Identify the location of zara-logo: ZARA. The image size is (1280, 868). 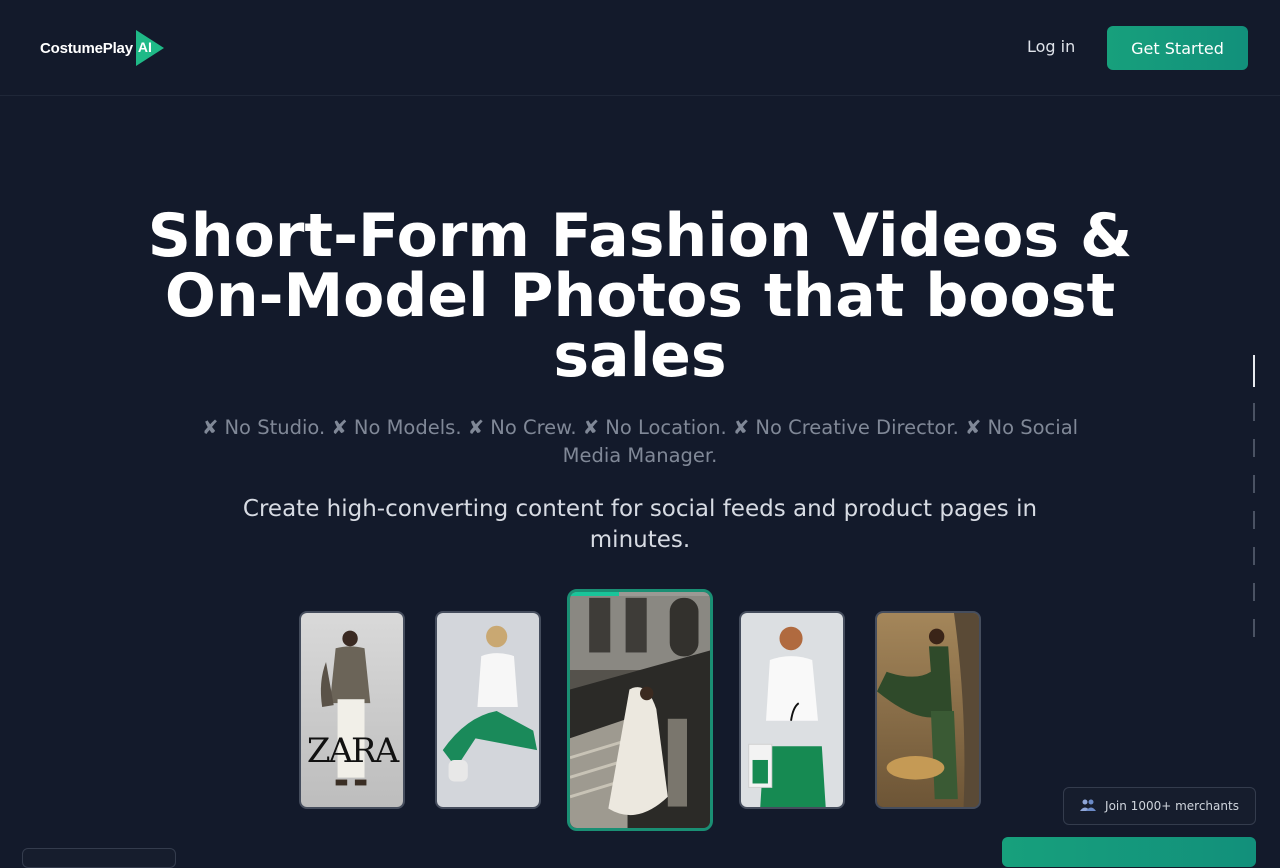
(352, 751).